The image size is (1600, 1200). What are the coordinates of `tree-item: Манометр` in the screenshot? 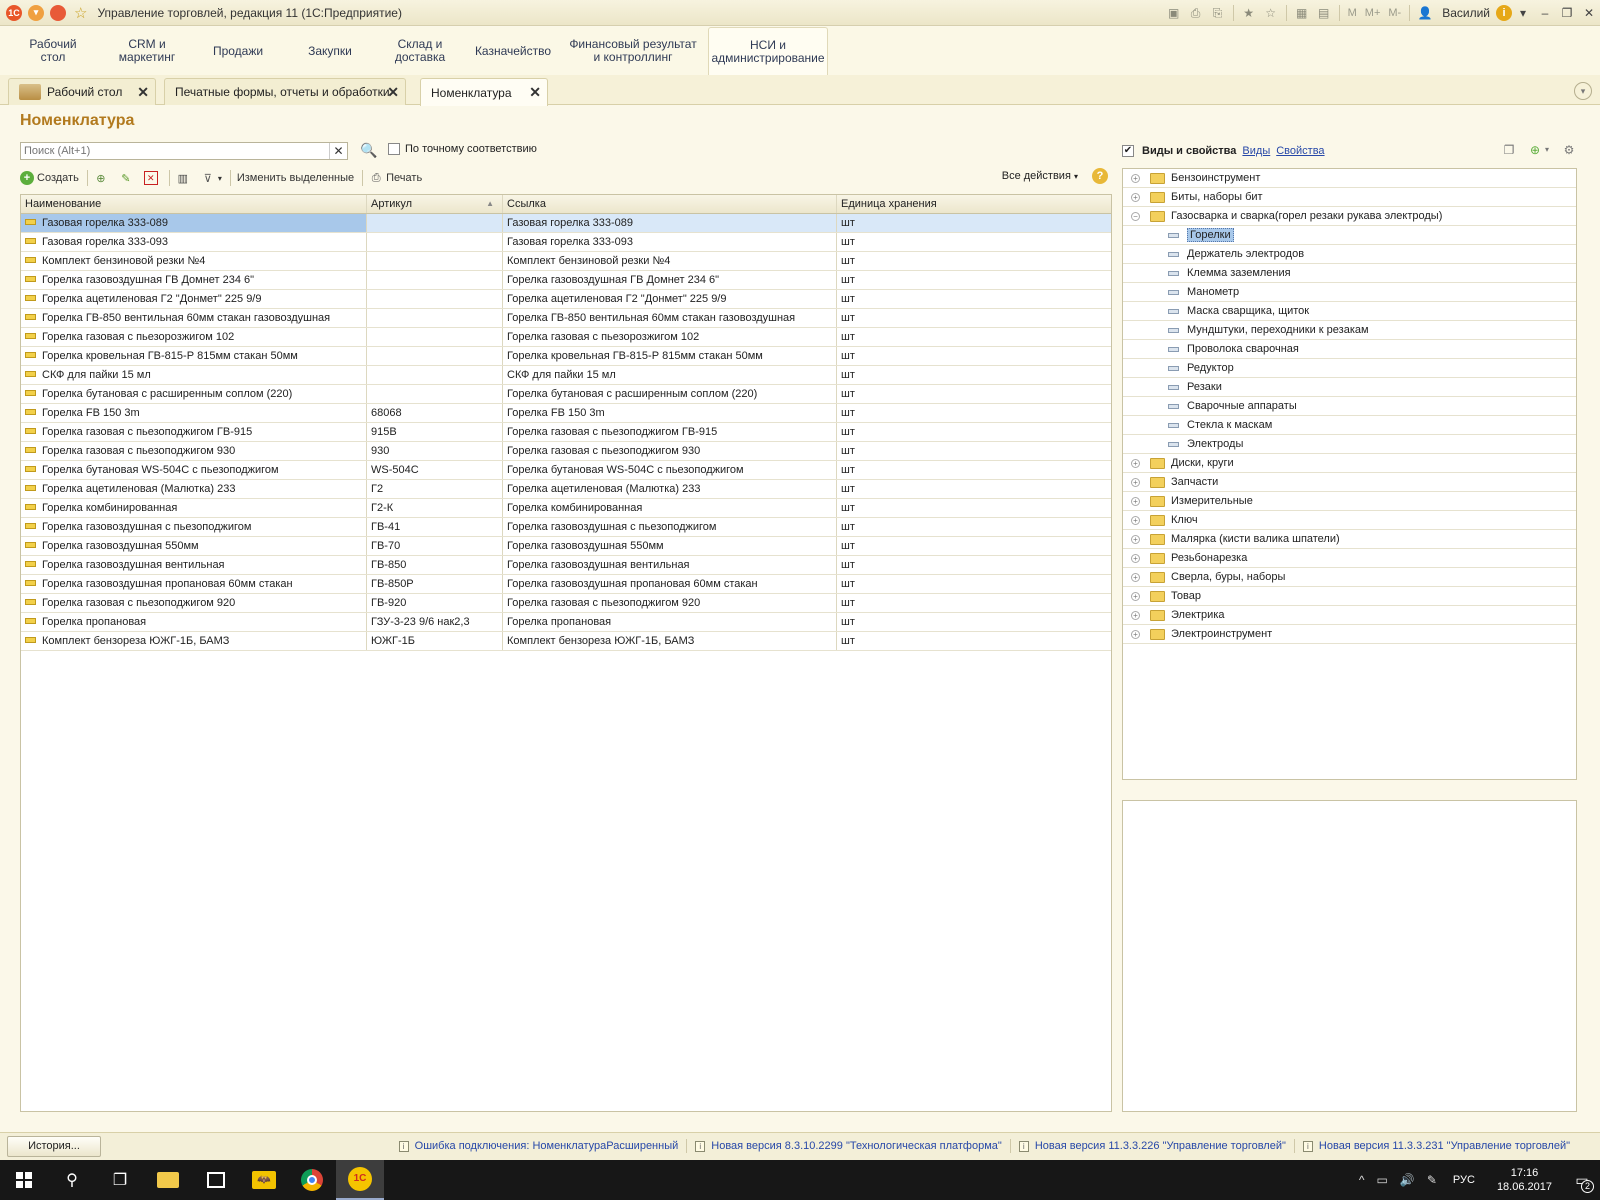 It's located at (1349, 292).